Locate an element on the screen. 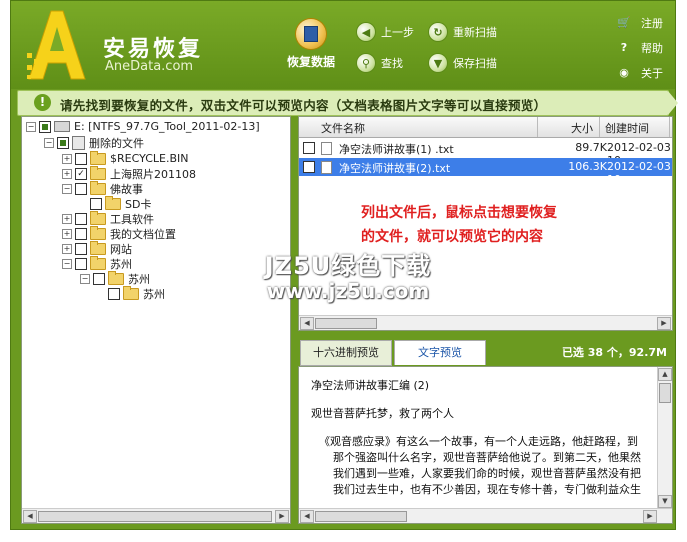 This screenshot has height=542, width=687. tree-item-suzhou-2: − 苏州 is located at coordinates (115, 278).